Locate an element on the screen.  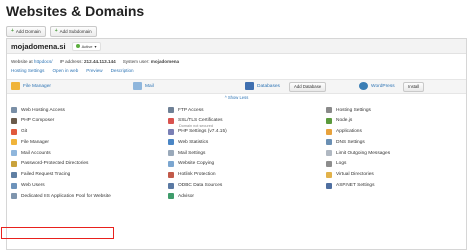
stats-icon is located at coordinates (171, 142).